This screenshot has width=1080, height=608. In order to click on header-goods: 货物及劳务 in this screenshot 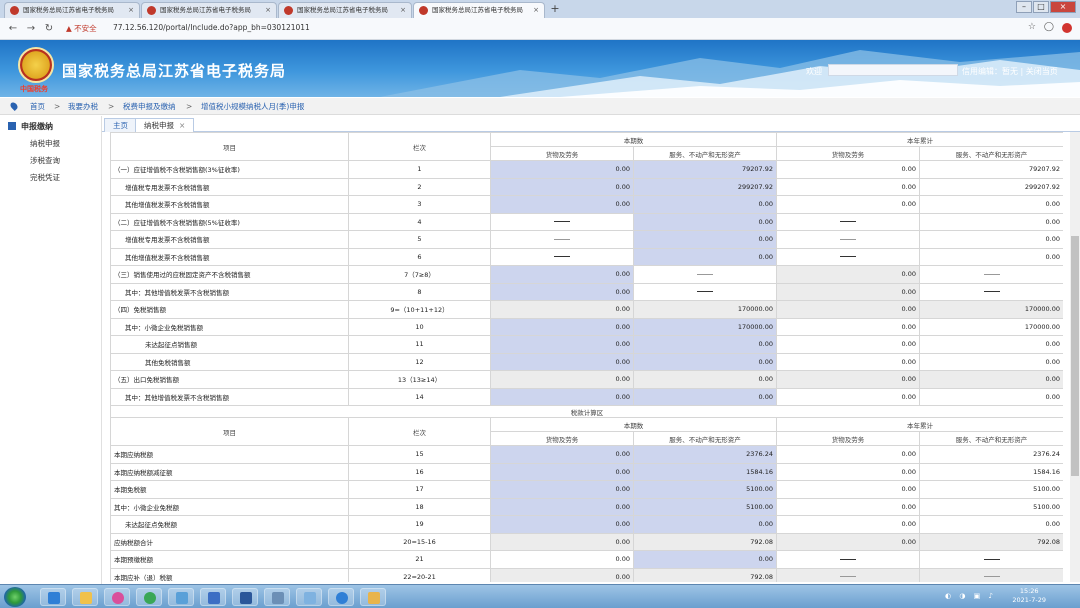, I will do `click(848, 438)`.